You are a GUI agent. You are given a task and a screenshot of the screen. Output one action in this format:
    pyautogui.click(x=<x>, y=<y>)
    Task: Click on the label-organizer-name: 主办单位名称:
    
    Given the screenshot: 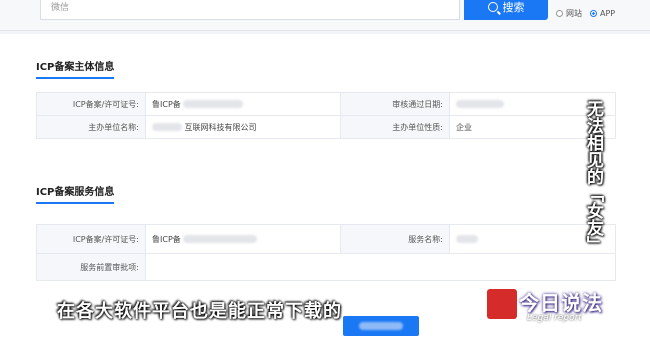 What is the action you would take?
    pyautogui.click(x=91, y=127)
    